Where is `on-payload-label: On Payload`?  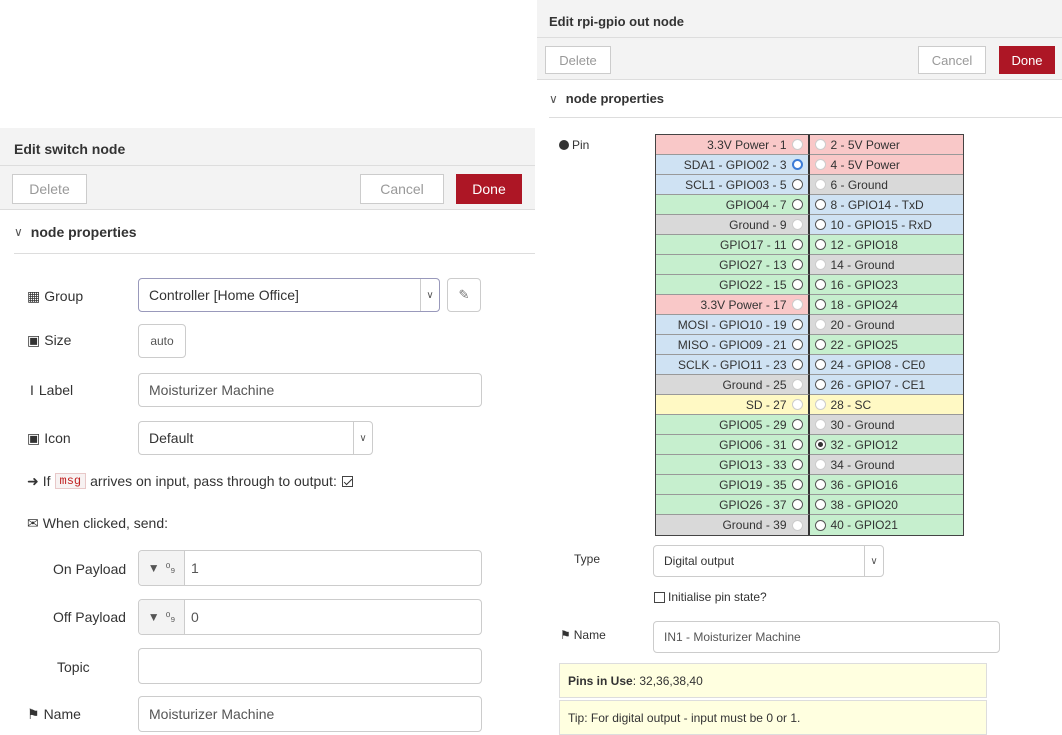
on-payload-label: On Payload is located at coordinates (90, 569).